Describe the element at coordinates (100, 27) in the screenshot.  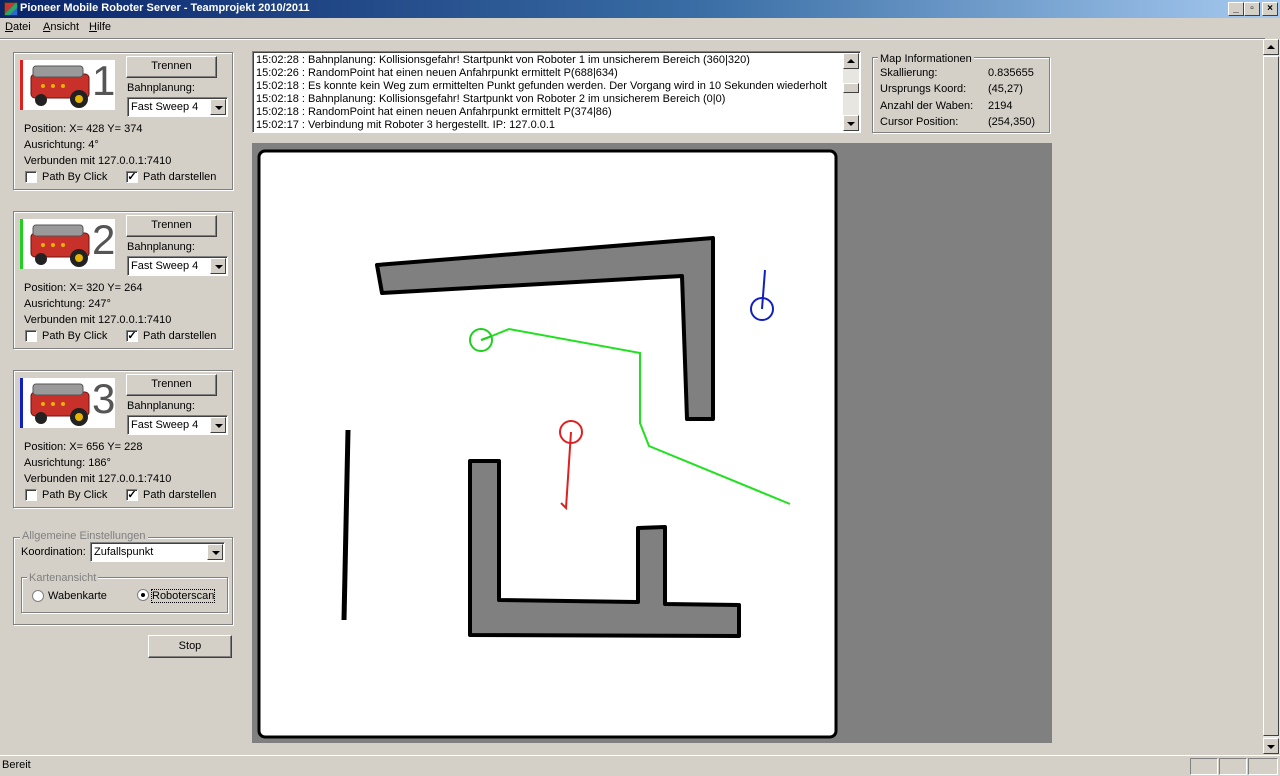
I see `menu-hilfe: Hilfe` at that location.